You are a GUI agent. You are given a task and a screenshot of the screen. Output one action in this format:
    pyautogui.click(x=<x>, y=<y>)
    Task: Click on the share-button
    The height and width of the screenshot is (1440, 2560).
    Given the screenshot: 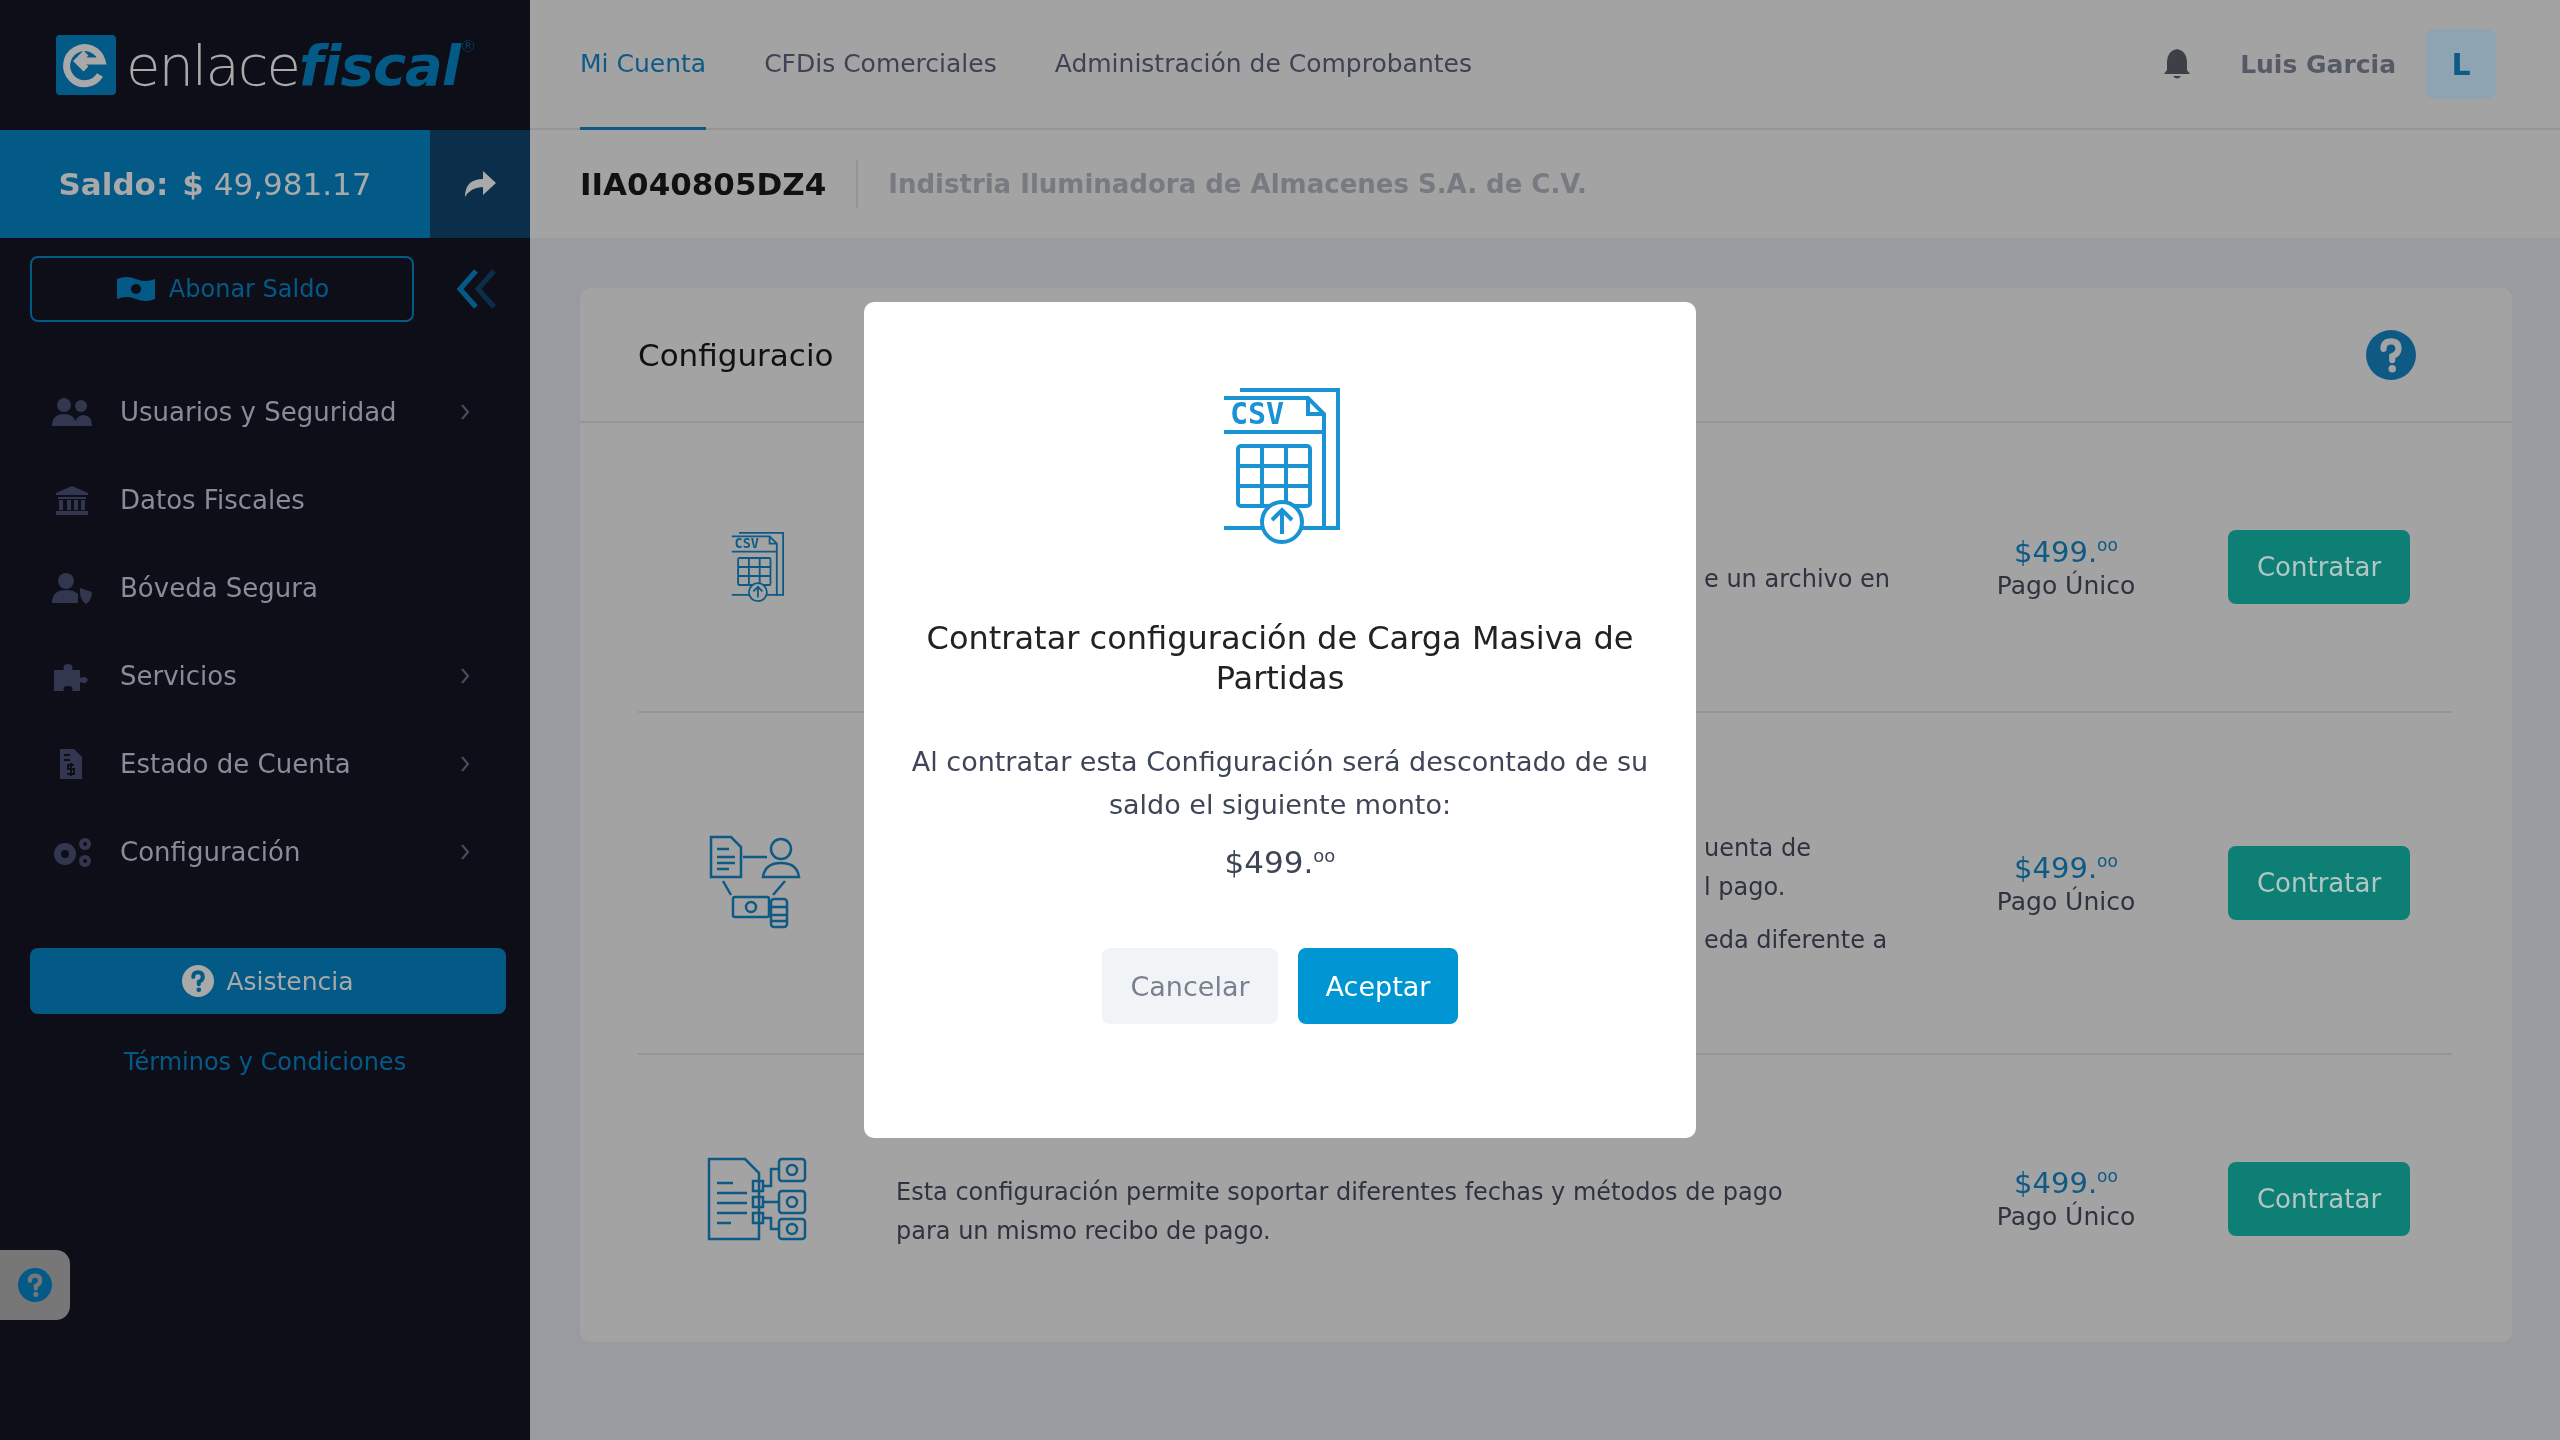 What is the action you would take?
    pyautogui.click(x=480, y=184)
    